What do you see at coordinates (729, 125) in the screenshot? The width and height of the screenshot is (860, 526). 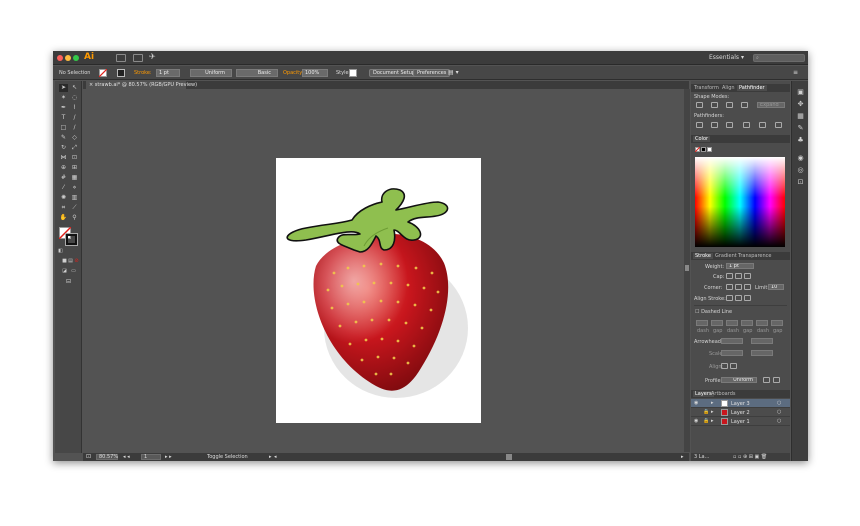 I see `merge-icon` at bounding box center [729, 125].